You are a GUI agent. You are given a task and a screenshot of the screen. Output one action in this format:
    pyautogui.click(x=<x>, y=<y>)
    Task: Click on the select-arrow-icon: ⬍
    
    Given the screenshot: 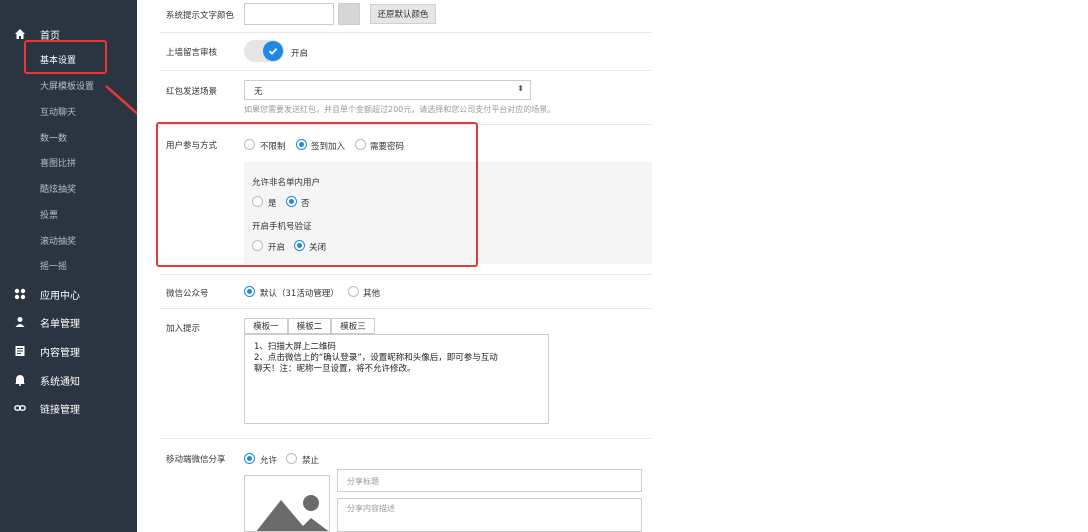 What is the action you would take?
    pyautogui.click(x=520, y=88)
    